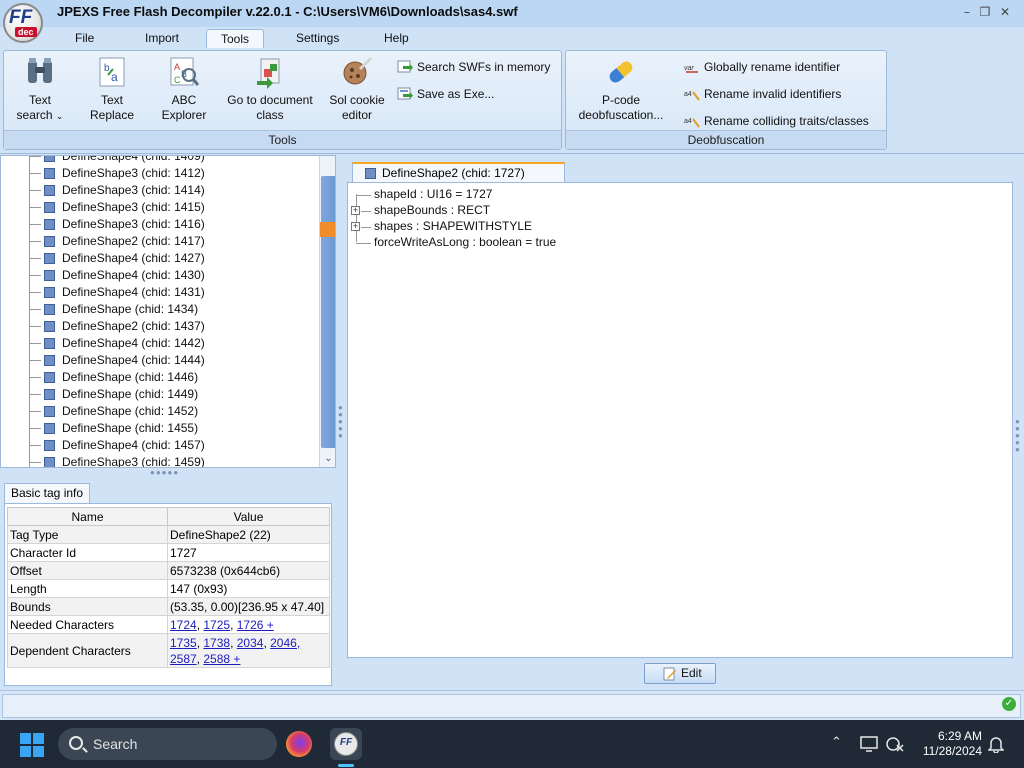 The width and height of the screenshot is (1024, 768). I want to click on goto-class-icon, so click(268, 73).